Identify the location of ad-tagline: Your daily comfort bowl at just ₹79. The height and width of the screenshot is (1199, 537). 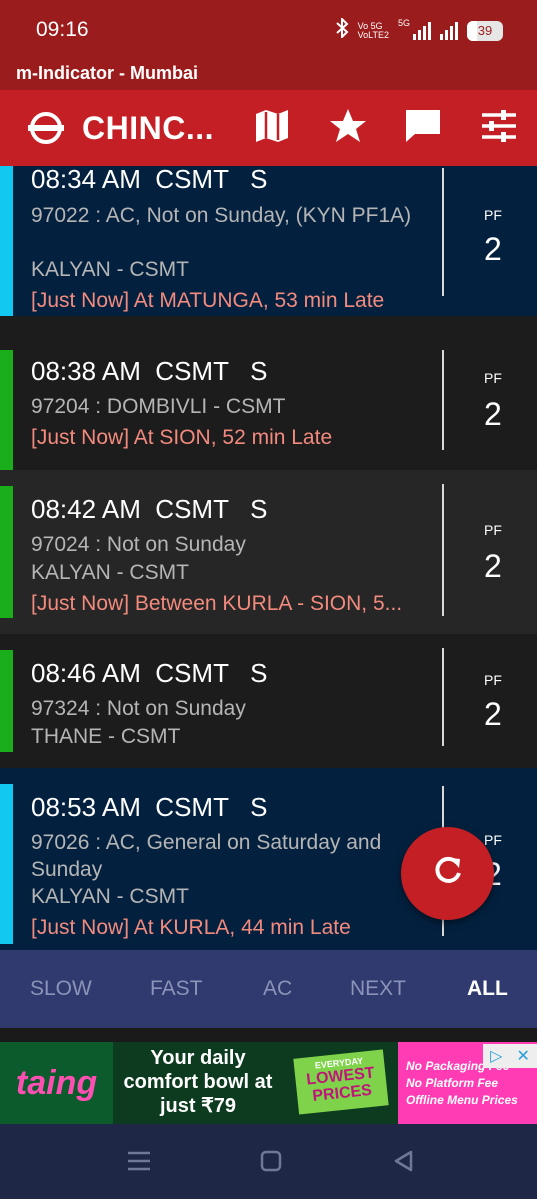
(198, 1082).